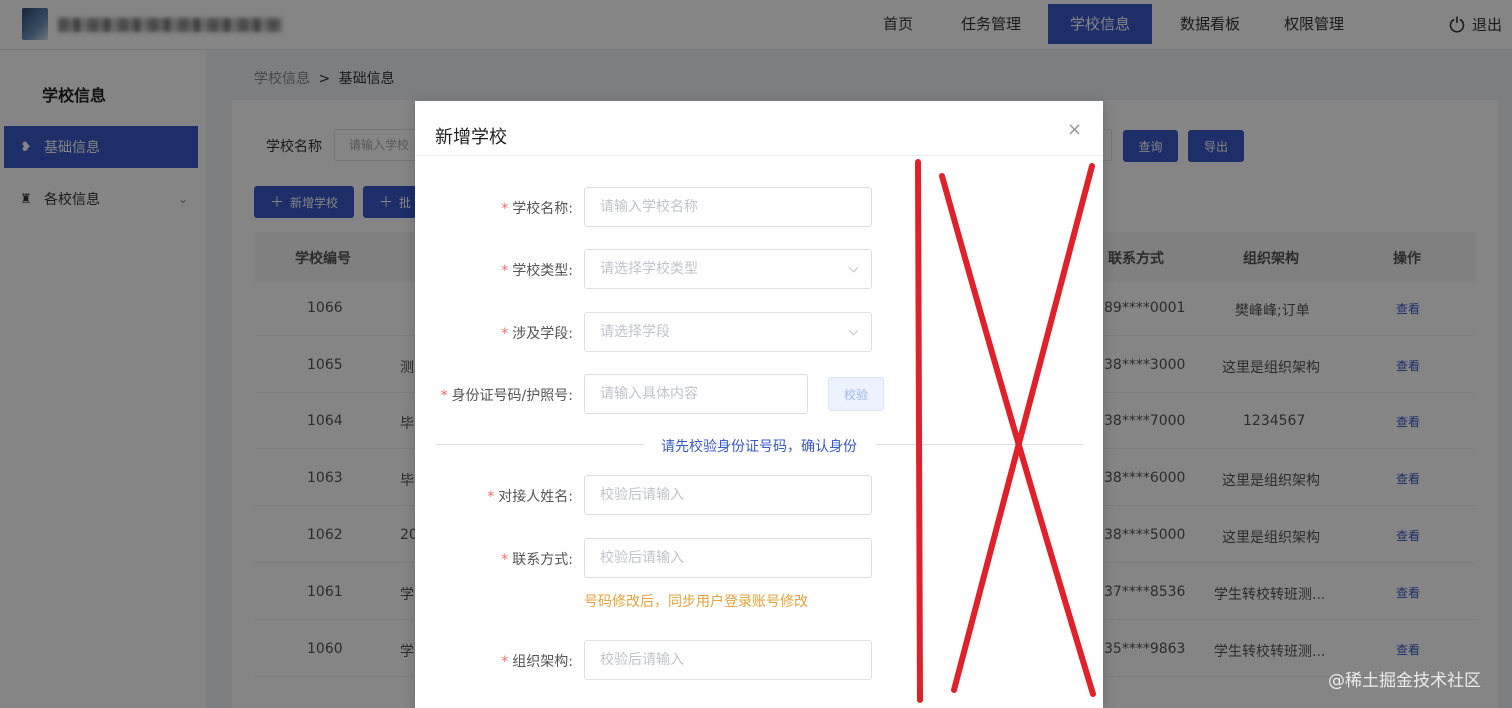  What do you see at coordinates (696, 394) in the screenshot?
I see `id-number-input: 请输入具体内容` at bounding box center [696, 394].